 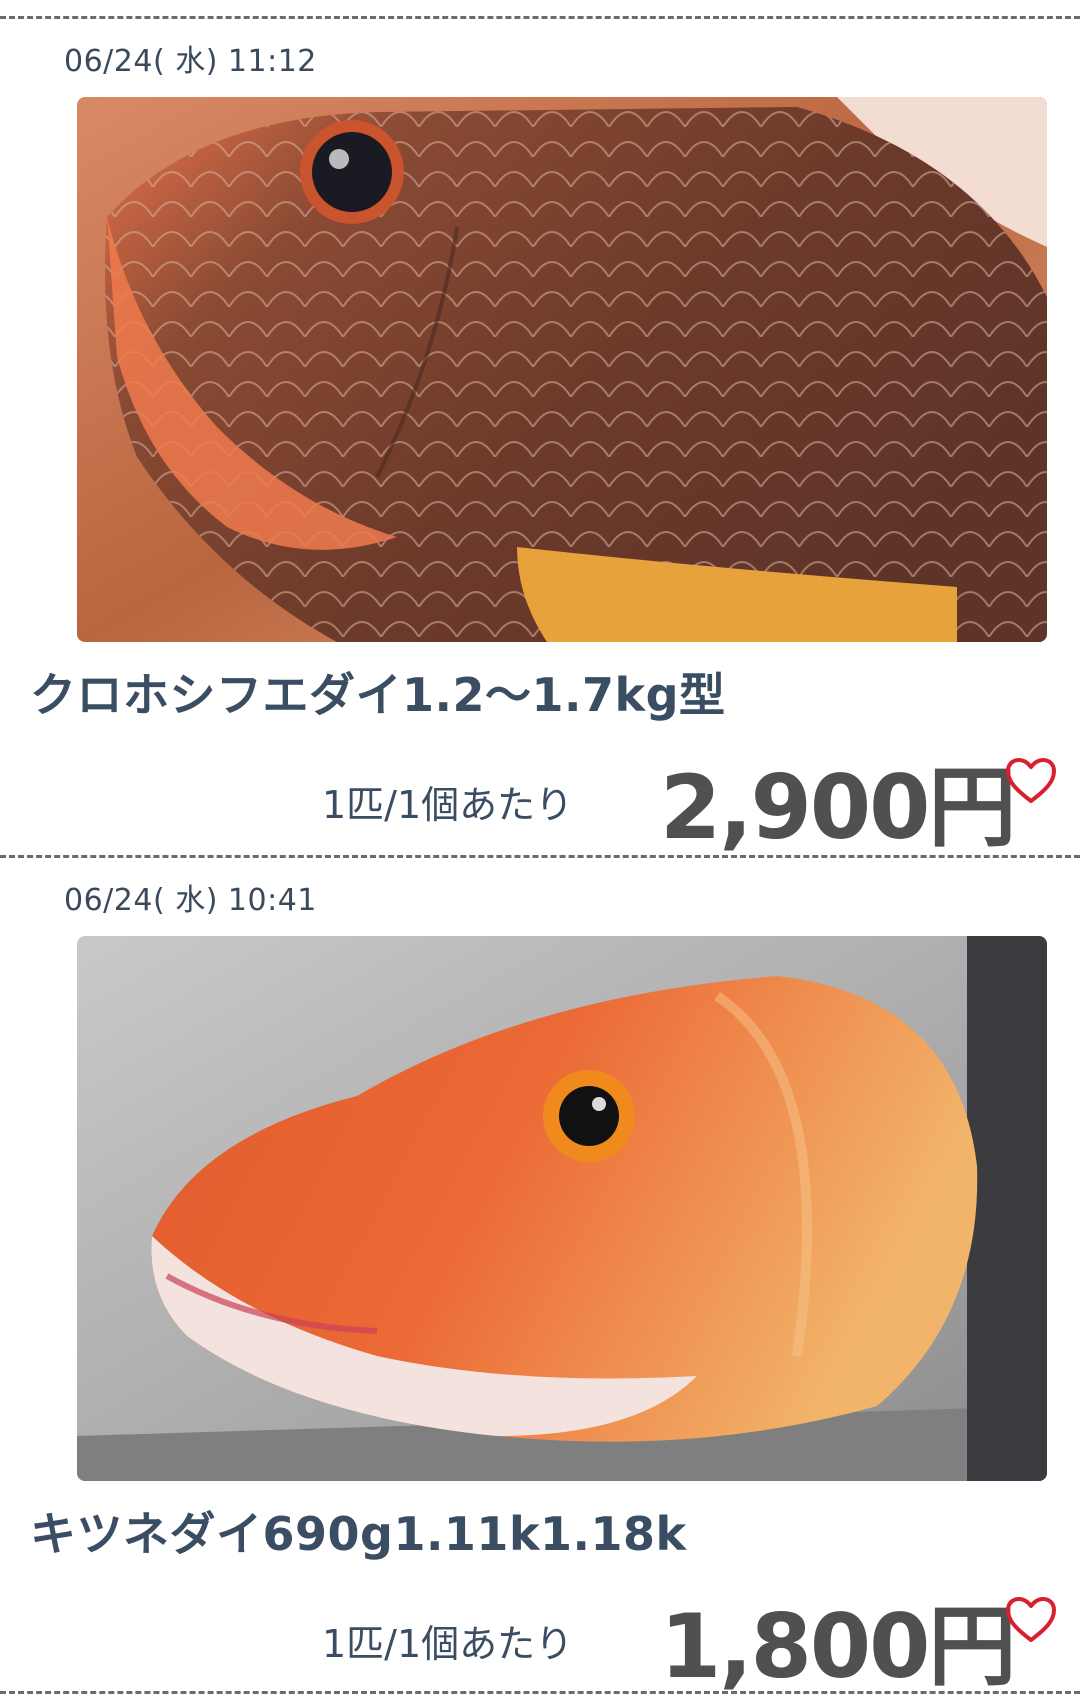 What do you see at coordinates (358, 1531) in the screenshot?
I see `product-title: キツネダイ690g1.11k1.18k` at bounding box center [358, 1531].